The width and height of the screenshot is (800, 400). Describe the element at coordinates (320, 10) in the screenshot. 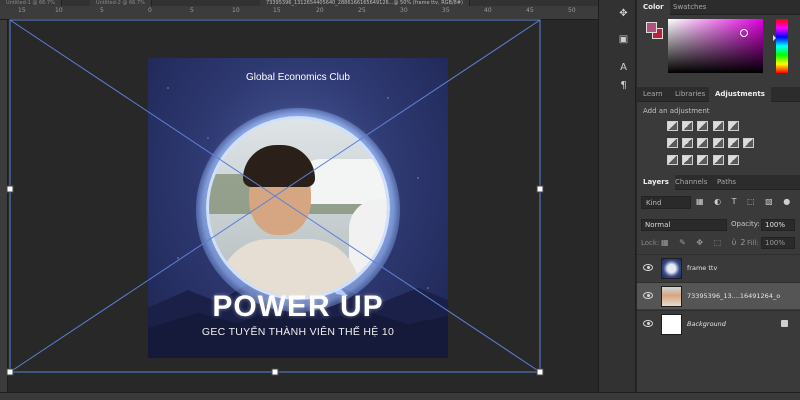

I see `ruler-label: 20` at that location.